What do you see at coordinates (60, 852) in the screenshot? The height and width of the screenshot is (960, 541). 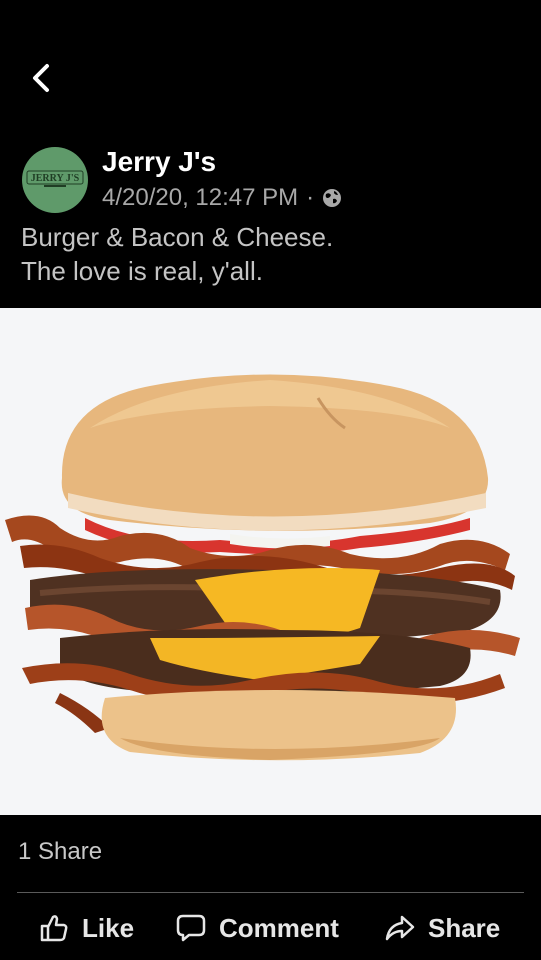 I see `share-count: 1 Share` at bounding box center [60, 852].